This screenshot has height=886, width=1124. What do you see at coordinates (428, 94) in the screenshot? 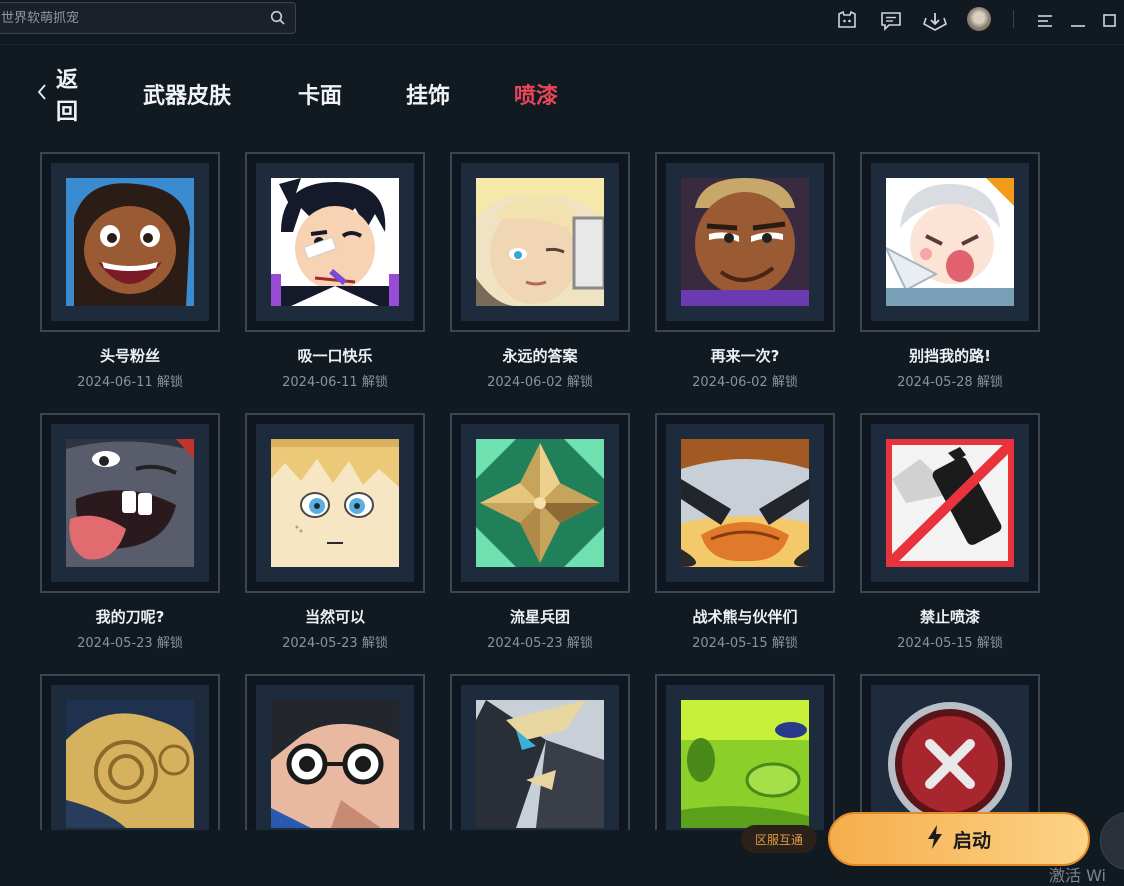
I see `tab-charms: 挂饰` at bounding box center [428, 94].